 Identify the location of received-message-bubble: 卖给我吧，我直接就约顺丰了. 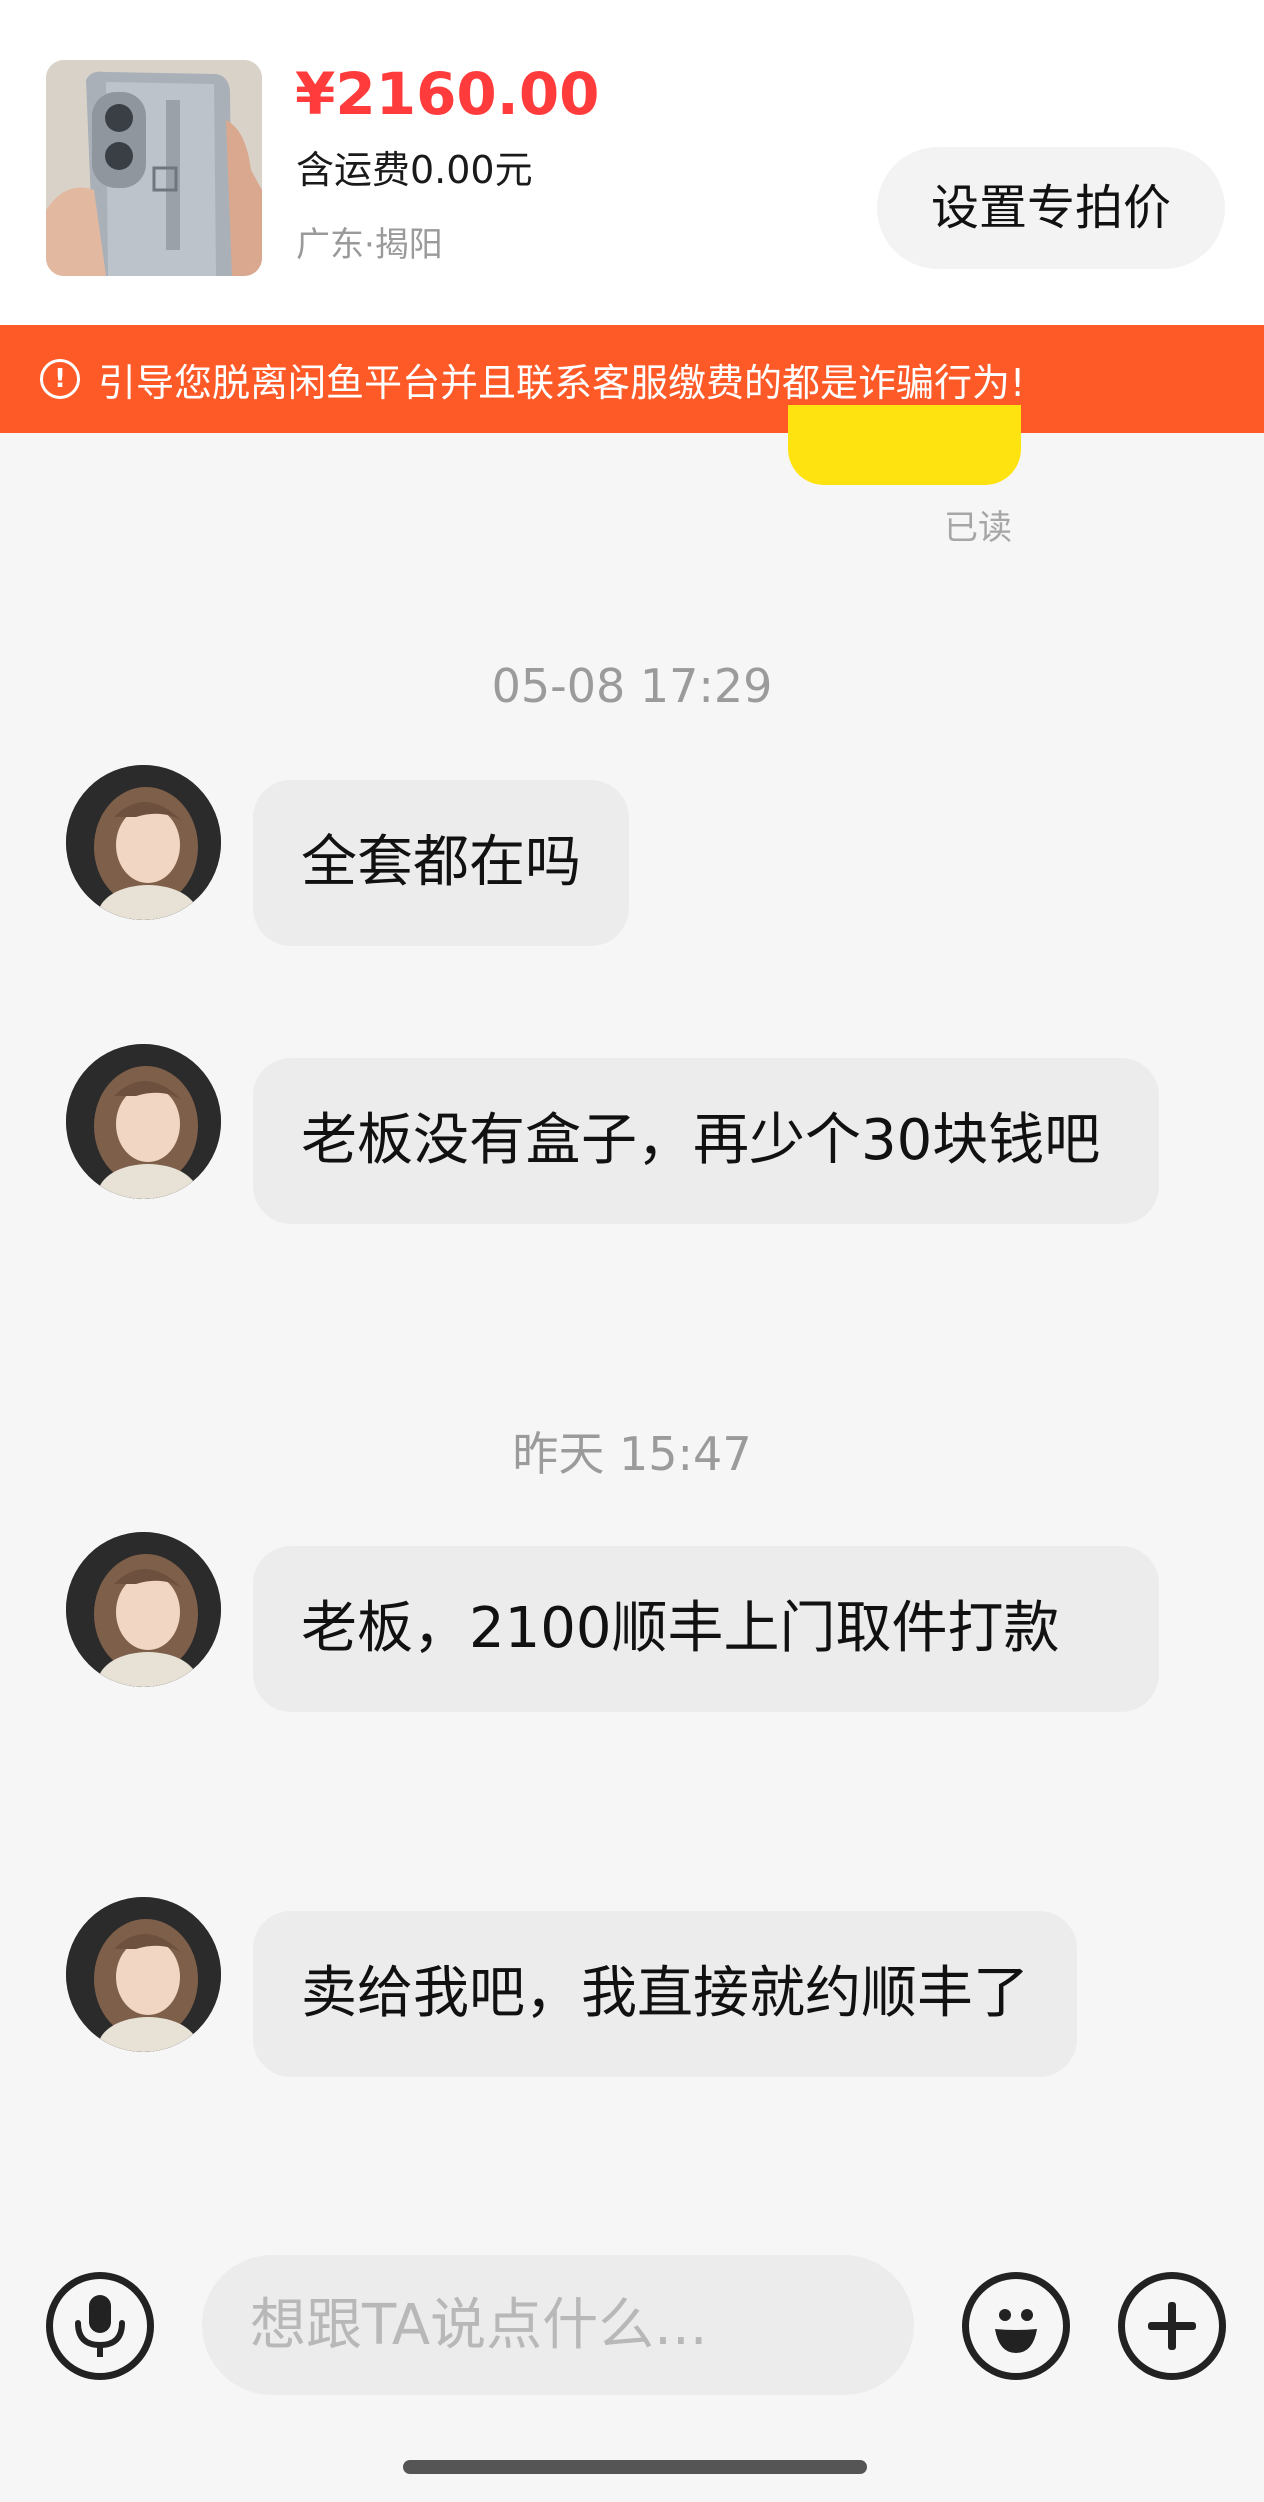
(665, 1994).